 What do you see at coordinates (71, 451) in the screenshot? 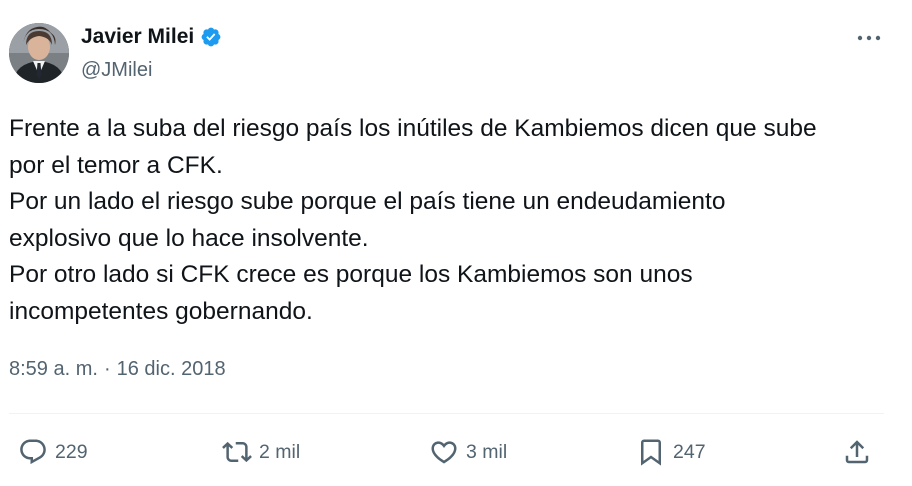
I see `reply-count: 229` at bounding box center [71, 451].